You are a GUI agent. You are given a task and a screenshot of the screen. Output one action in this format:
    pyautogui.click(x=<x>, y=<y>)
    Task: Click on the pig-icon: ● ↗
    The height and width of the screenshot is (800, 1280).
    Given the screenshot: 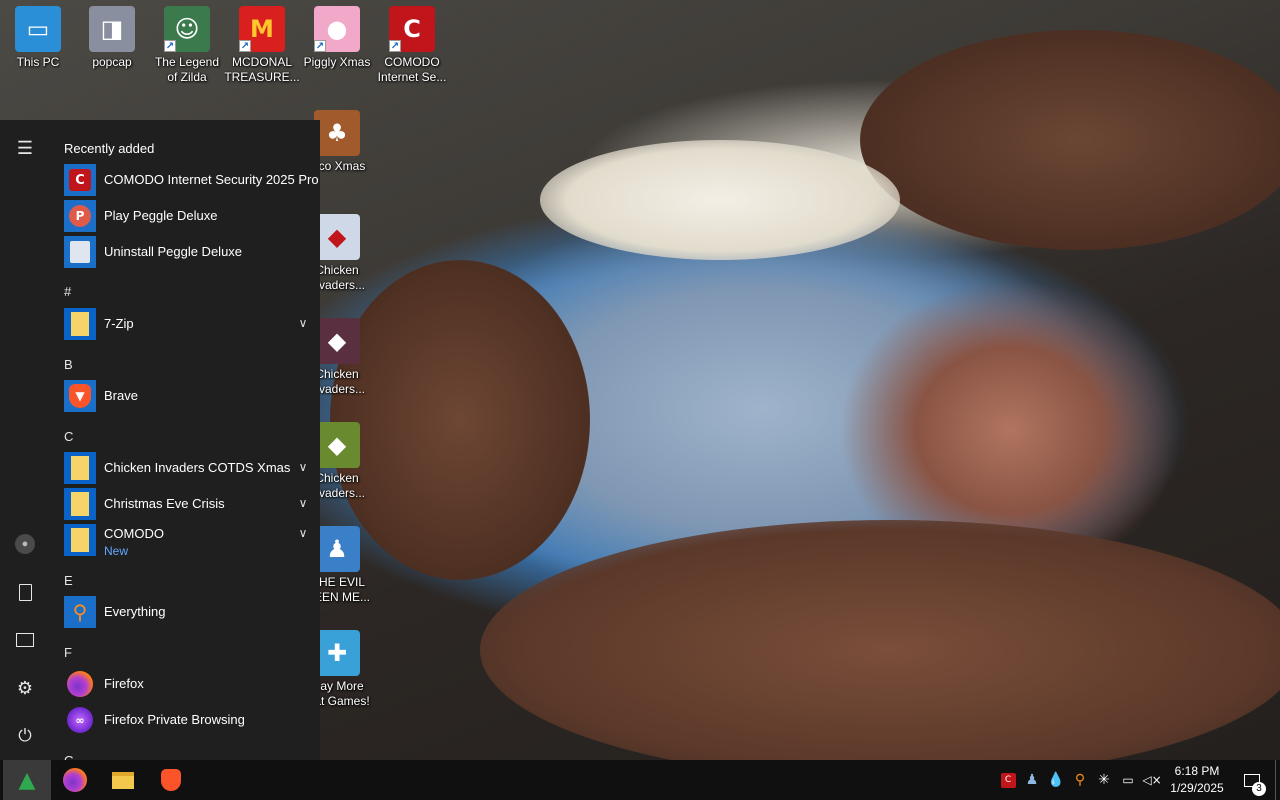 What is the action you would take?
    pyautogui.click(x=337, y=29)
    